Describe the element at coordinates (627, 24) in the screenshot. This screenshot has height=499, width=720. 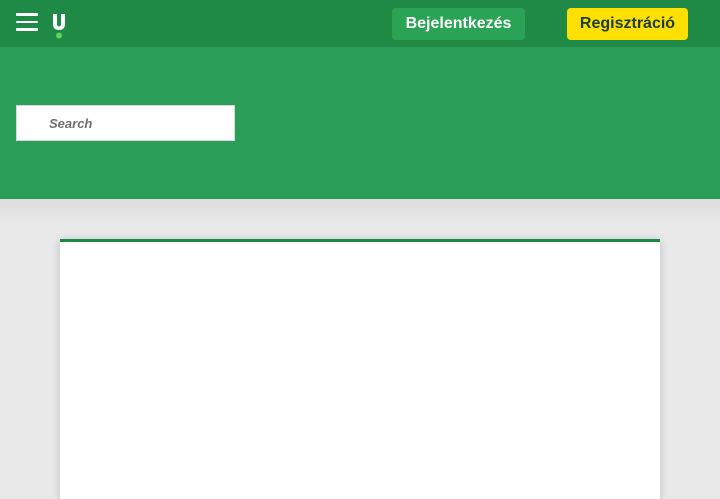
I see `register-button: Regisztráció` at that location.